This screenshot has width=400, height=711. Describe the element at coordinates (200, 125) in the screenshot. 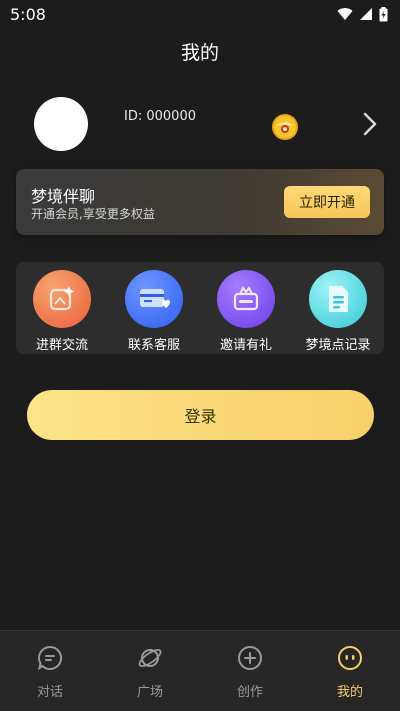

I see `profile-row: ID: 000000` at that location.